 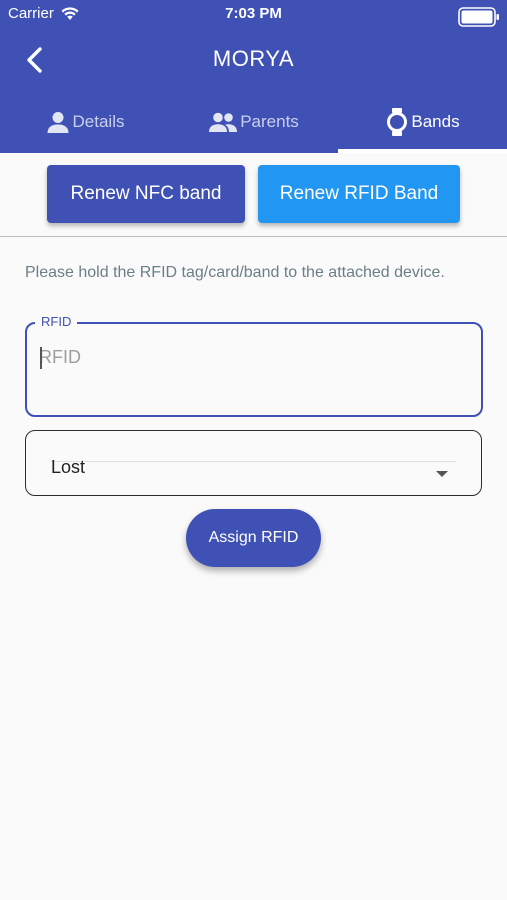 What do you see at coordinates (442, 471) in the screenshot?
I see `arrow-drop-down-icon` at bounding box center [442, 471].